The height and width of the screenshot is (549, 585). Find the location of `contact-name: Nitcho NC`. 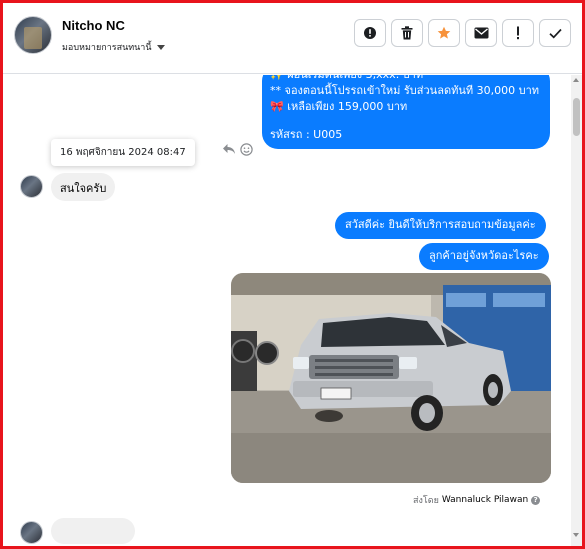

contact-name: Nitcho NC is located at coordinates (93, 25).